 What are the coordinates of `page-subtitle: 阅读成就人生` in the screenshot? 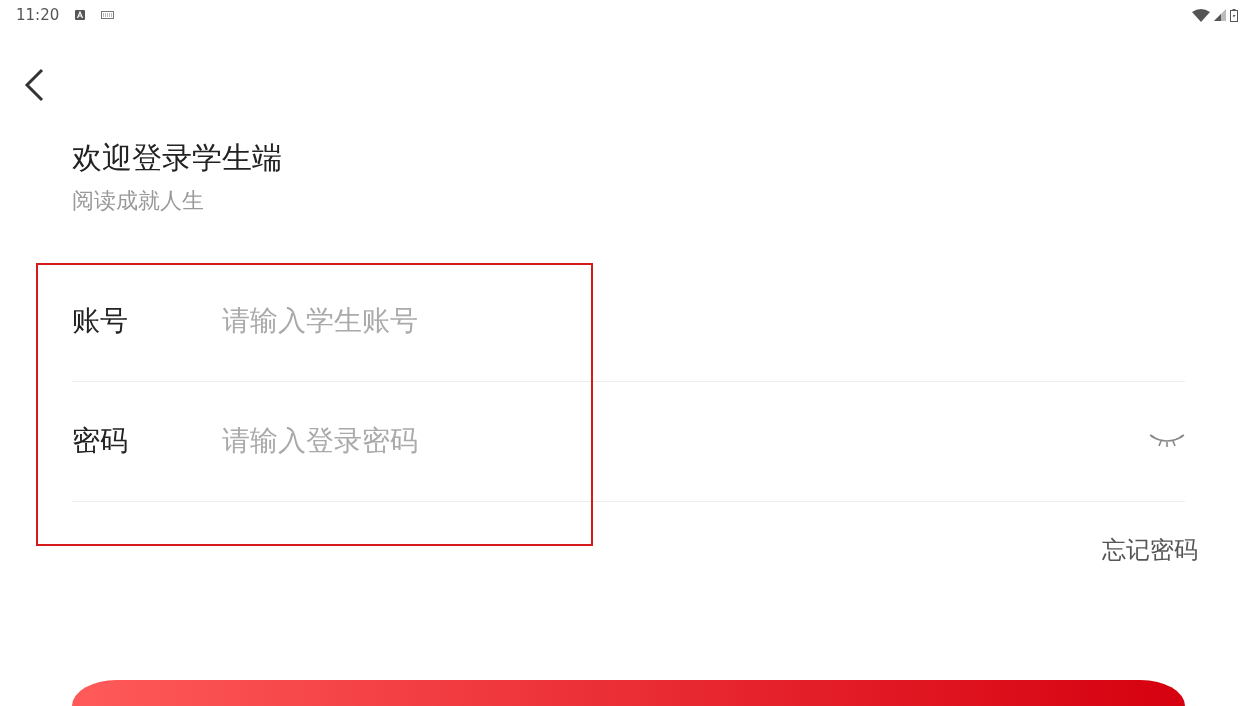 It's located at (138, 201).